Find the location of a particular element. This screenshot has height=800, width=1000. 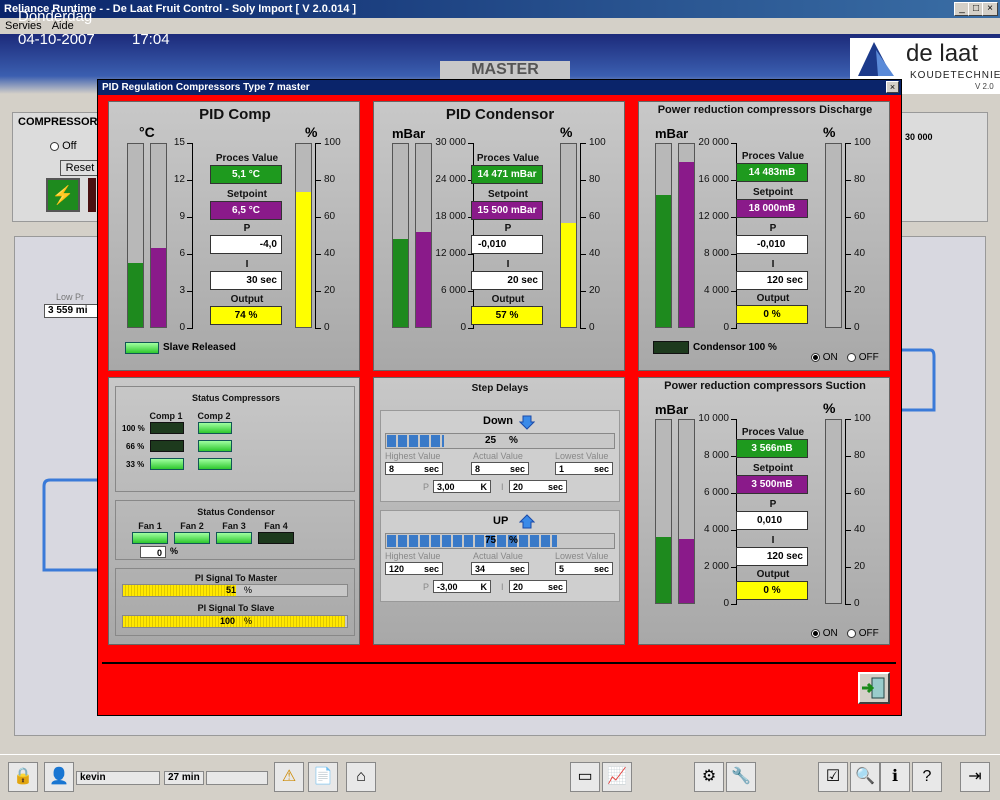

pr-discharge-output-bar is located at coordinates (833, 235).